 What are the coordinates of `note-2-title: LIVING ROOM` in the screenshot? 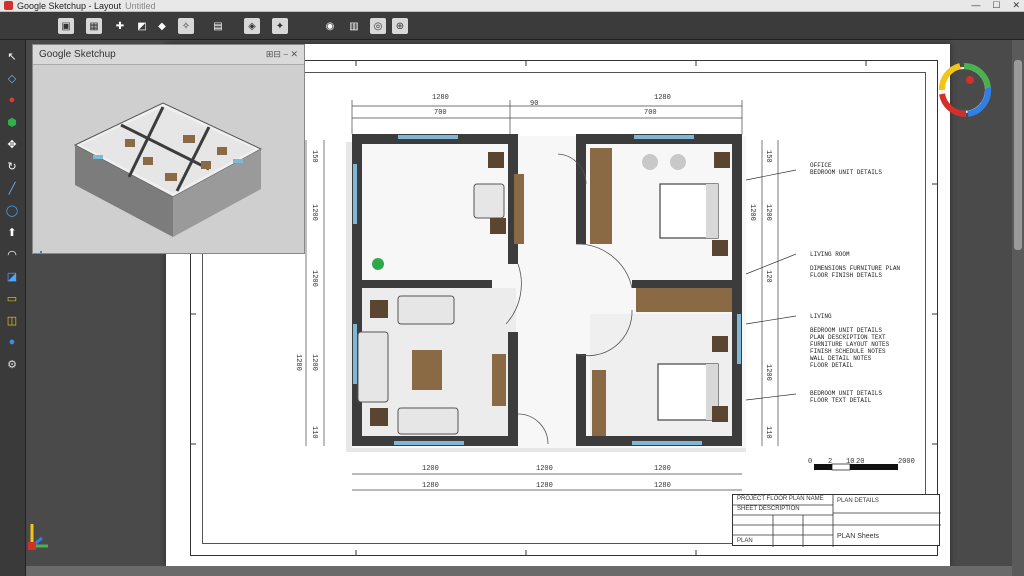 It's located at (830, 254).